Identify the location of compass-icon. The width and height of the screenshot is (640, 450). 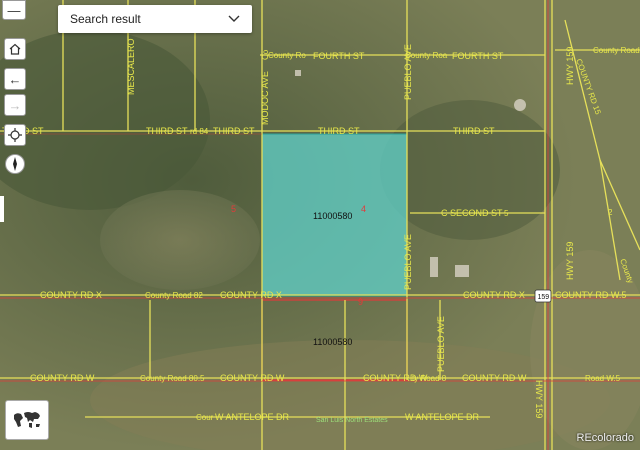
(15, 164).